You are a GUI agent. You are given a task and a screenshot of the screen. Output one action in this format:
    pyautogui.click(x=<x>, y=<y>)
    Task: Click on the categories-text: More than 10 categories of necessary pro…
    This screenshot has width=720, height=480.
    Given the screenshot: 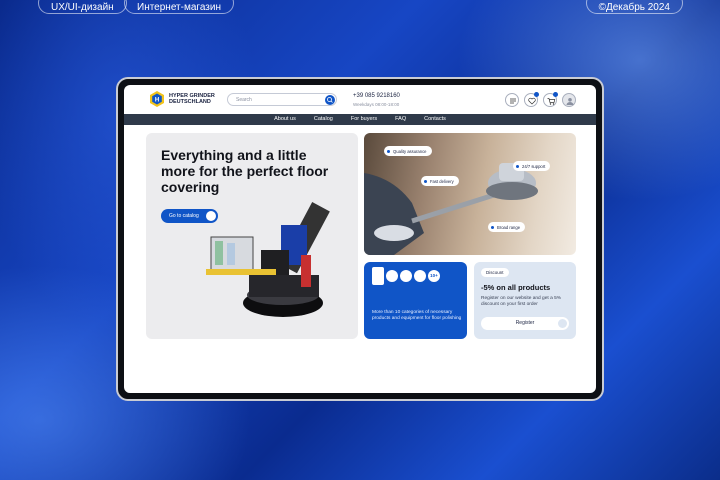 What is the action you would take?
    pyautogui.click(x=417, y=315)
    